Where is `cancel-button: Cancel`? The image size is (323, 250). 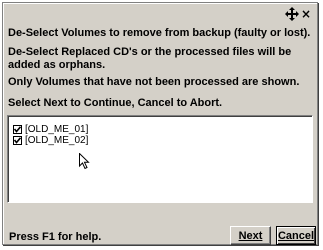
cancel-button: Cancel is located at coordinates (296, 235).